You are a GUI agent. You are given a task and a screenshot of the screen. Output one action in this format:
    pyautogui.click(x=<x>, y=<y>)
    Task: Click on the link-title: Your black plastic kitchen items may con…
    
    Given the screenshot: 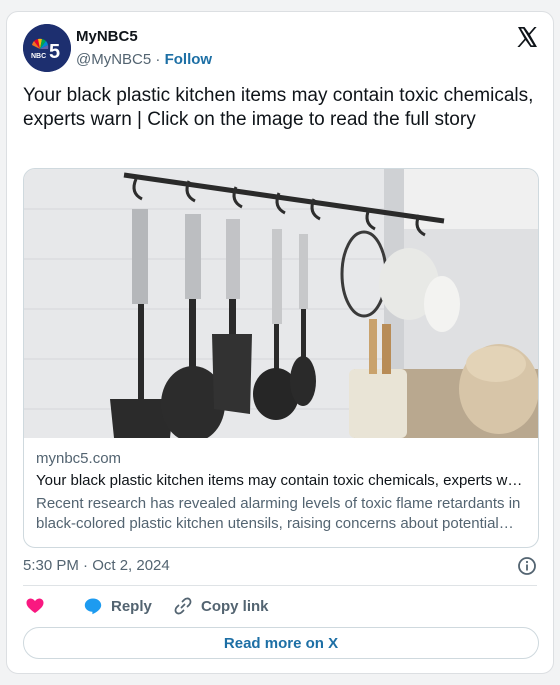 What is the action you would take?
    pyautogui.click(x=281, y=481)
    